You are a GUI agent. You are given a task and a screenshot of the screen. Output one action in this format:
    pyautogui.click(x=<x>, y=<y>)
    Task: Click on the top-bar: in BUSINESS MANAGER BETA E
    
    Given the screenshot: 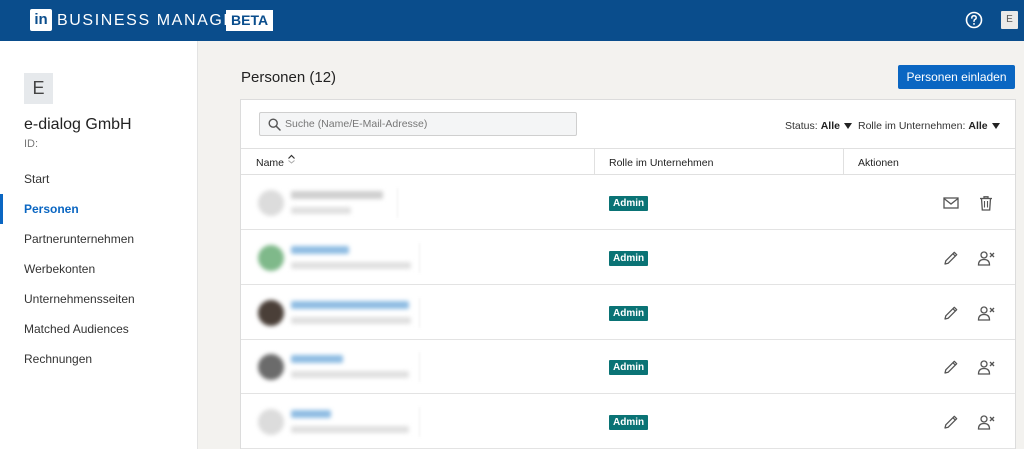 What is the action you would take?
    pyautogui.click(x=512, y=20)
    